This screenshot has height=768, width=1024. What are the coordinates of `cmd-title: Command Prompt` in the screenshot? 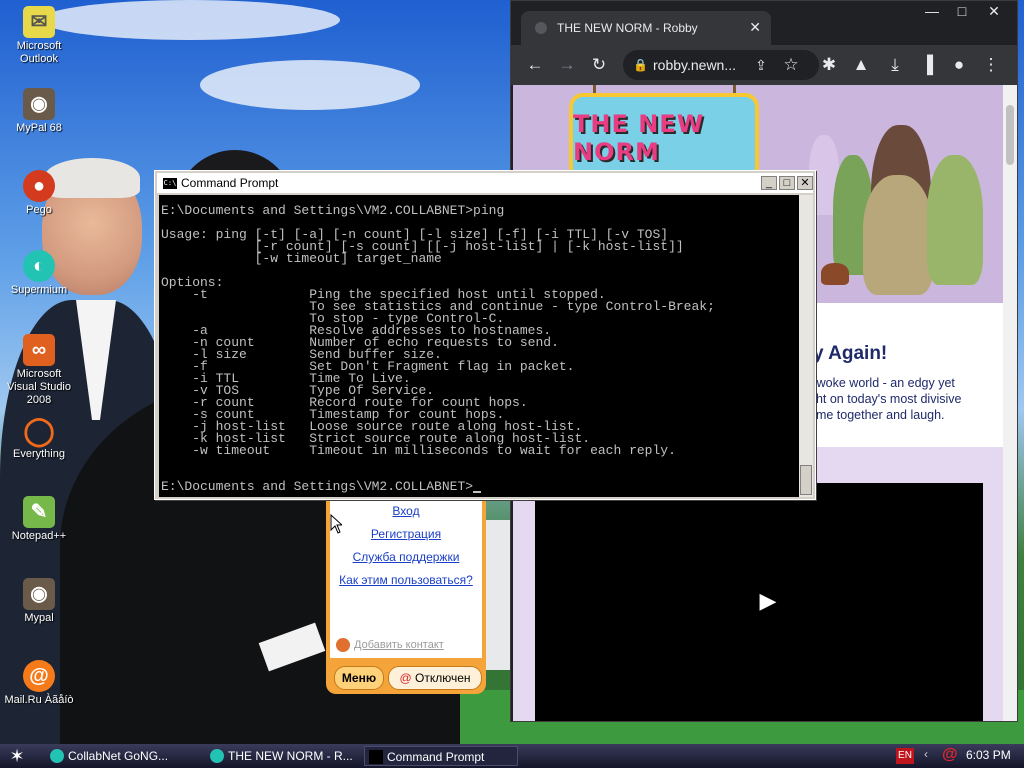 It's located at (230, 183).